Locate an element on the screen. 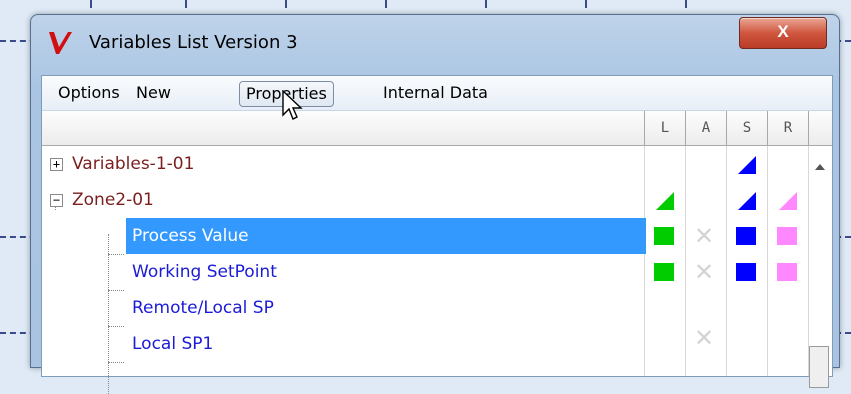 The height and width of the screenshot is (394, 851). tree-item-label: Working SetPoint is located at coordinates (204, 272).